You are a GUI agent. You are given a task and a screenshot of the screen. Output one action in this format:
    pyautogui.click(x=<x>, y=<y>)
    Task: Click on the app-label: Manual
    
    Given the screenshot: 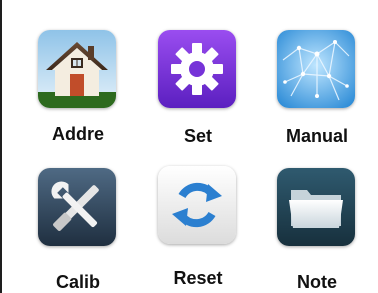 What is the action you would take?
    pyautogui.click(x=316, y=136)
    